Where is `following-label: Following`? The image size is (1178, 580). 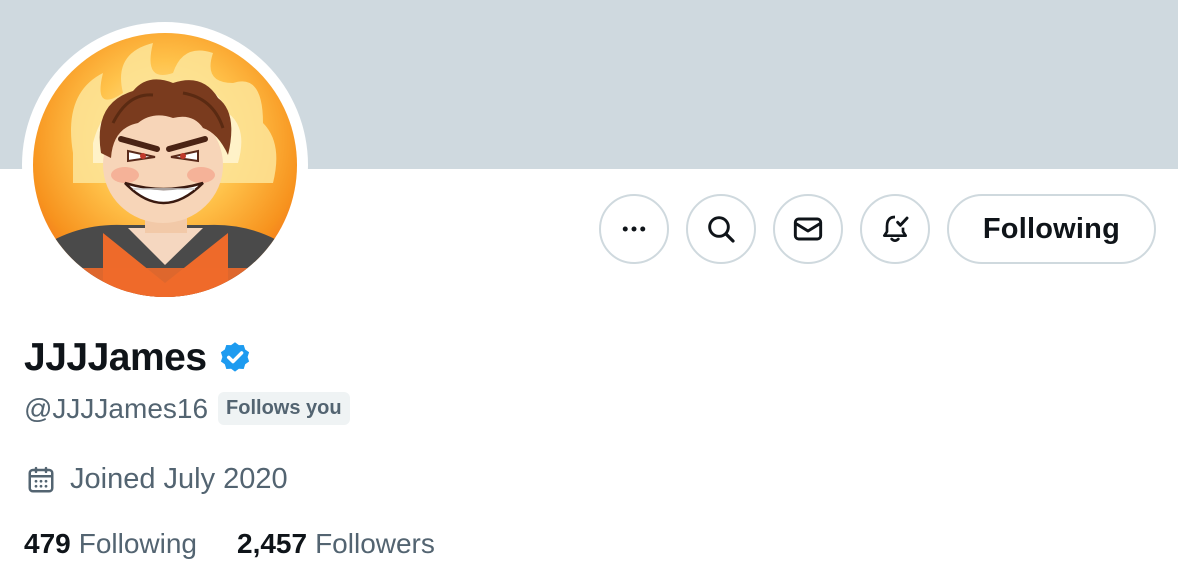 following-label: Following is located at coordinates (137, 543).